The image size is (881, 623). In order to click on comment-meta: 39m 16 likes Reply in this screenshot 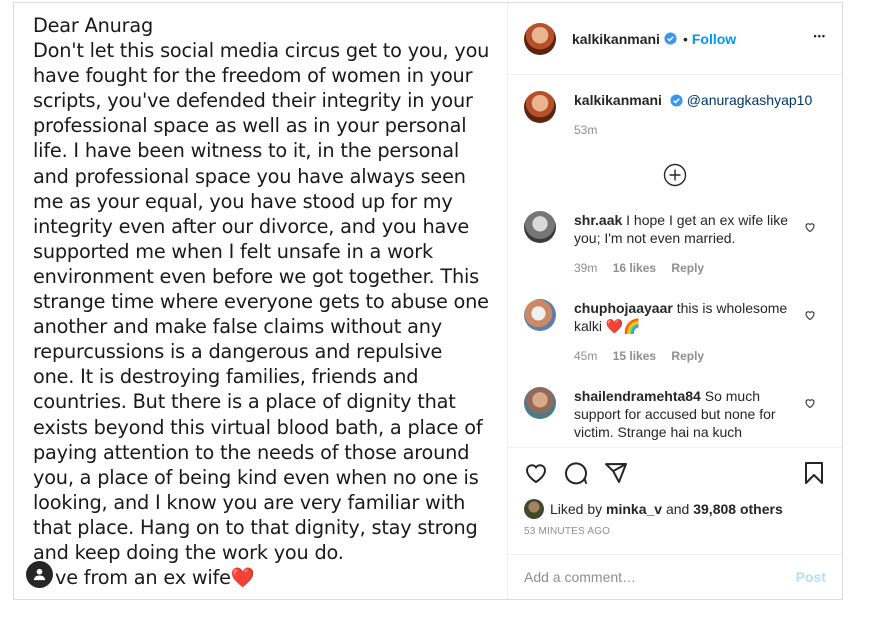, I will do `click(689, 268)`.